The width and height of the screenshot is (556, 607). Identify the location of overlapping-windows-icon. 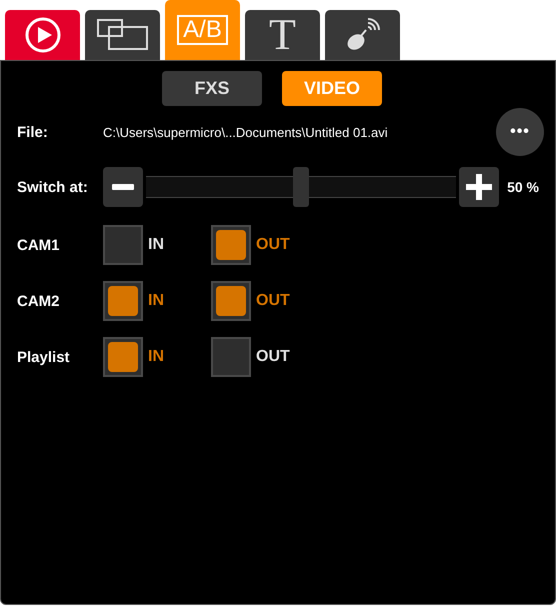
(122, 35).